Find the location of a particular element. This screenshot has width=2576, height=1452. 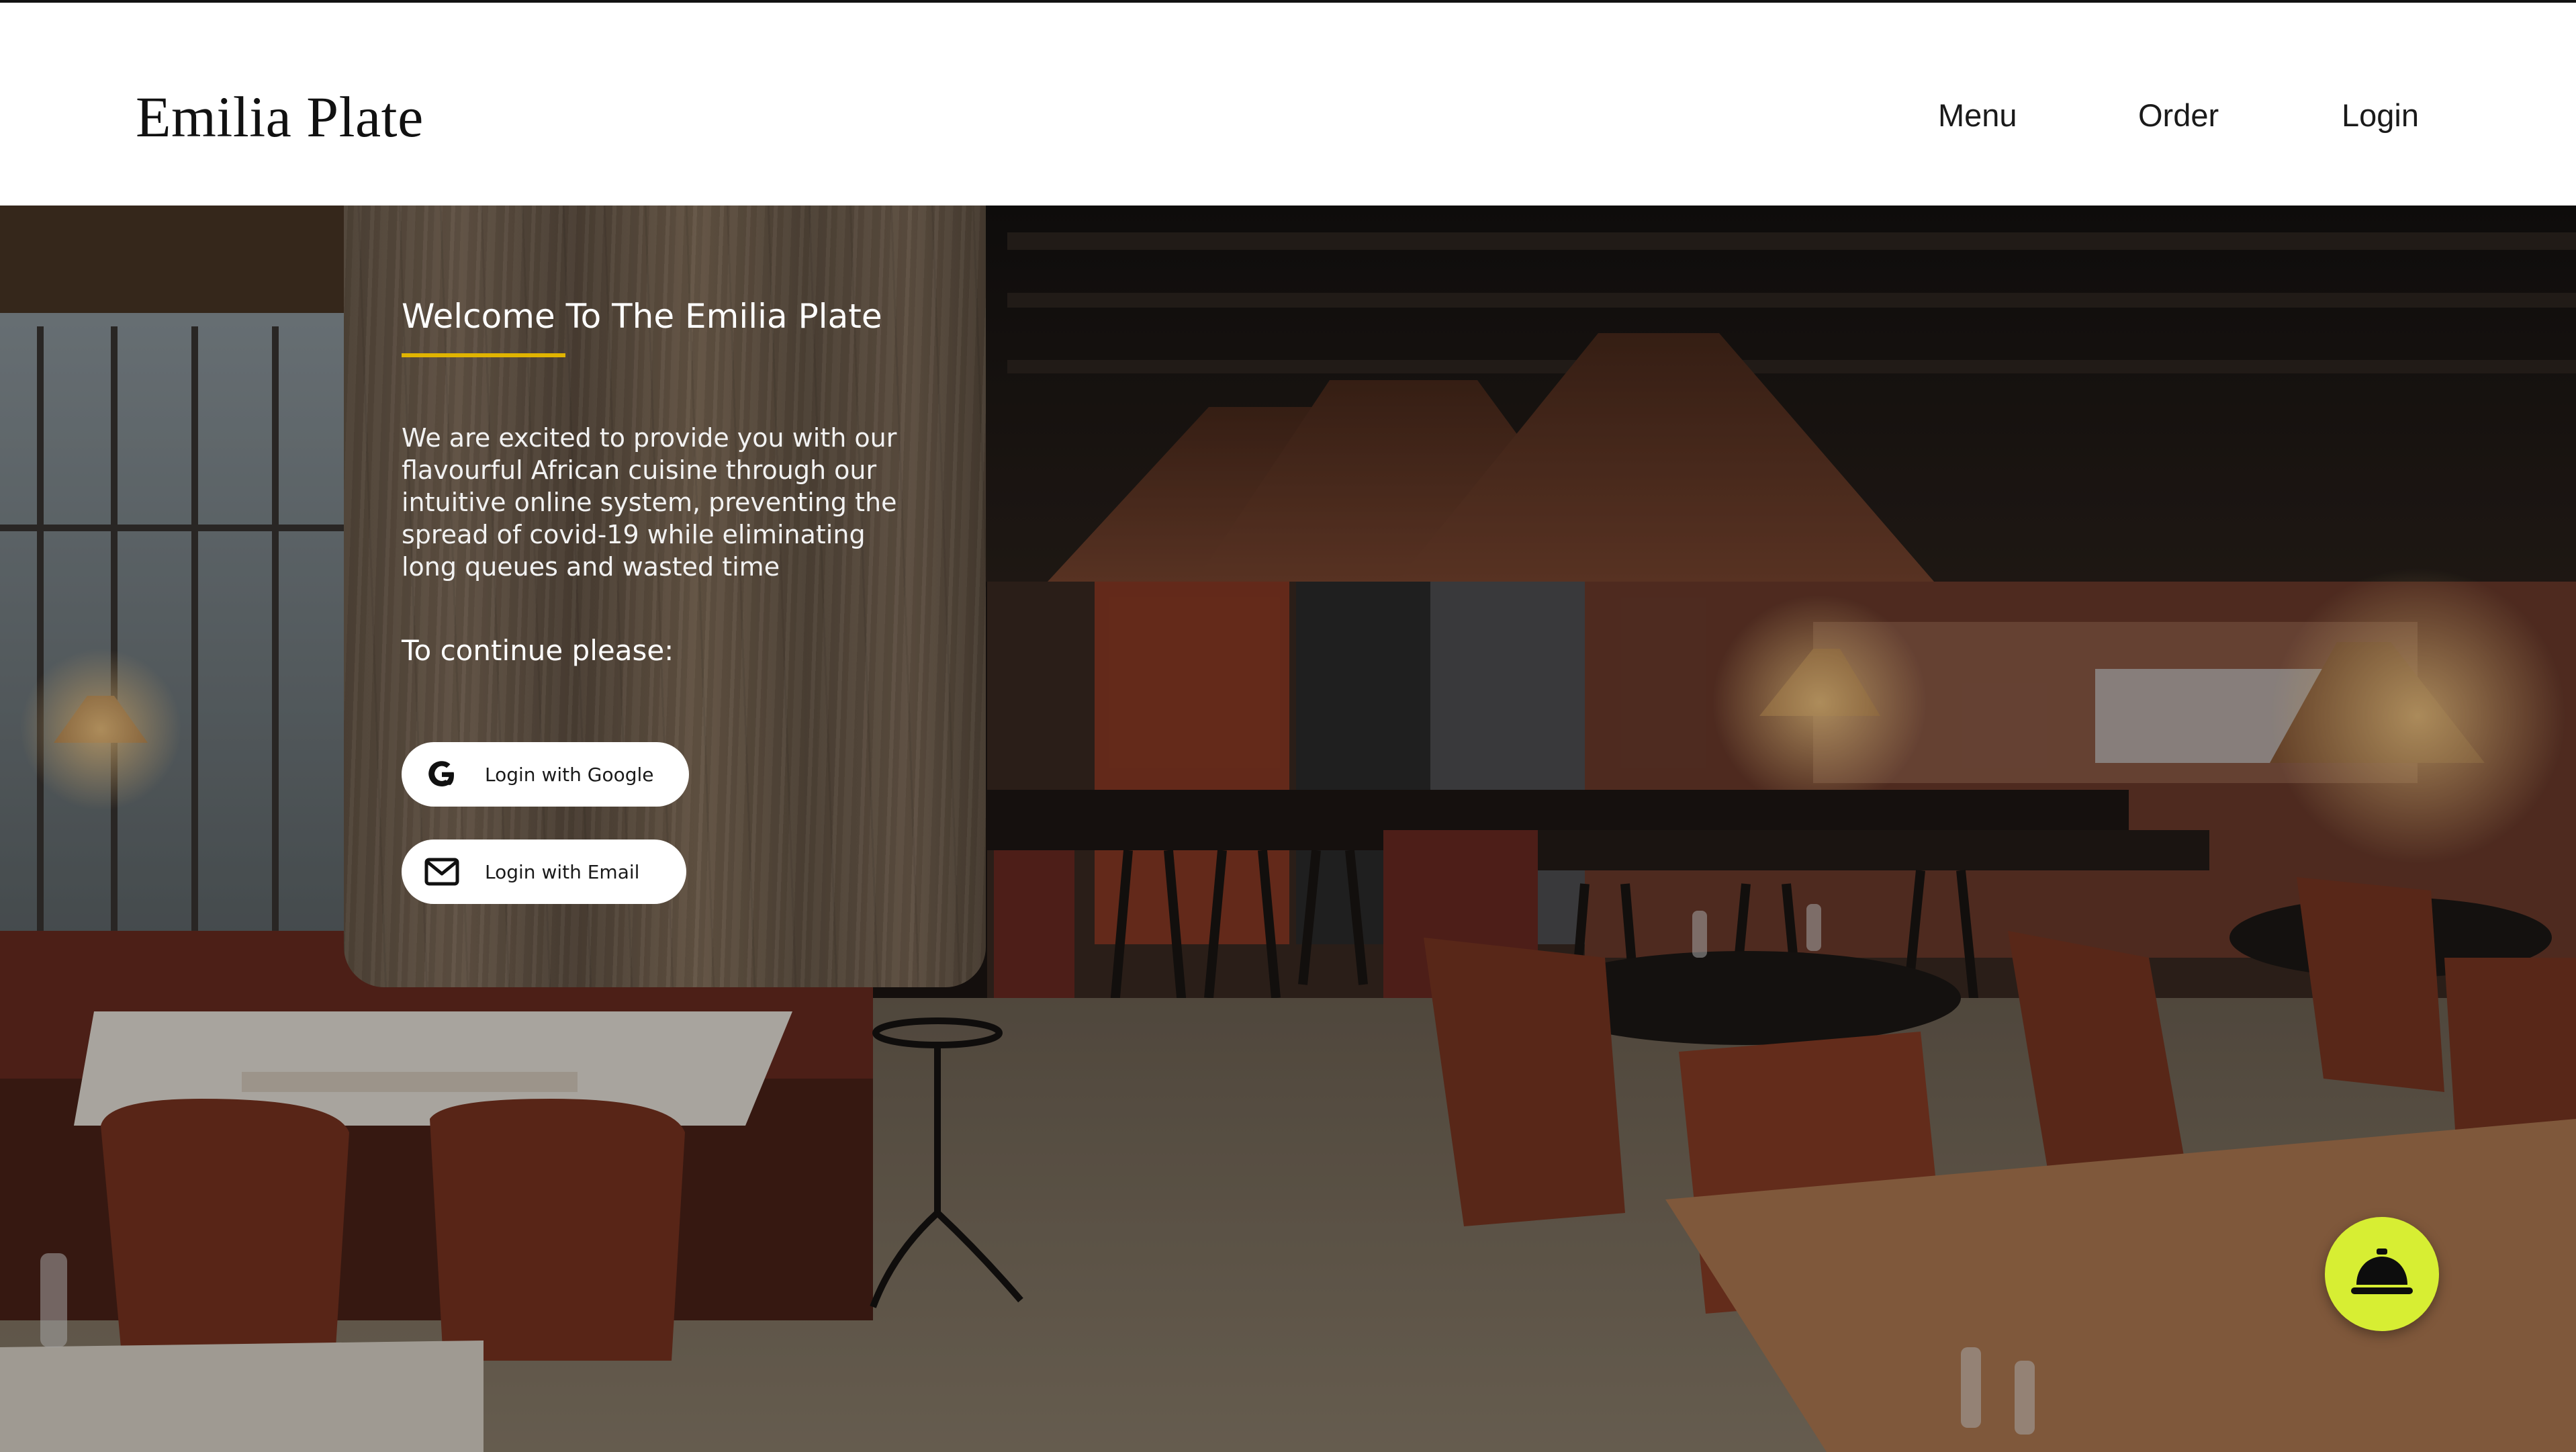

google-button-label: Login with Google is located at coordinates (569, 775).